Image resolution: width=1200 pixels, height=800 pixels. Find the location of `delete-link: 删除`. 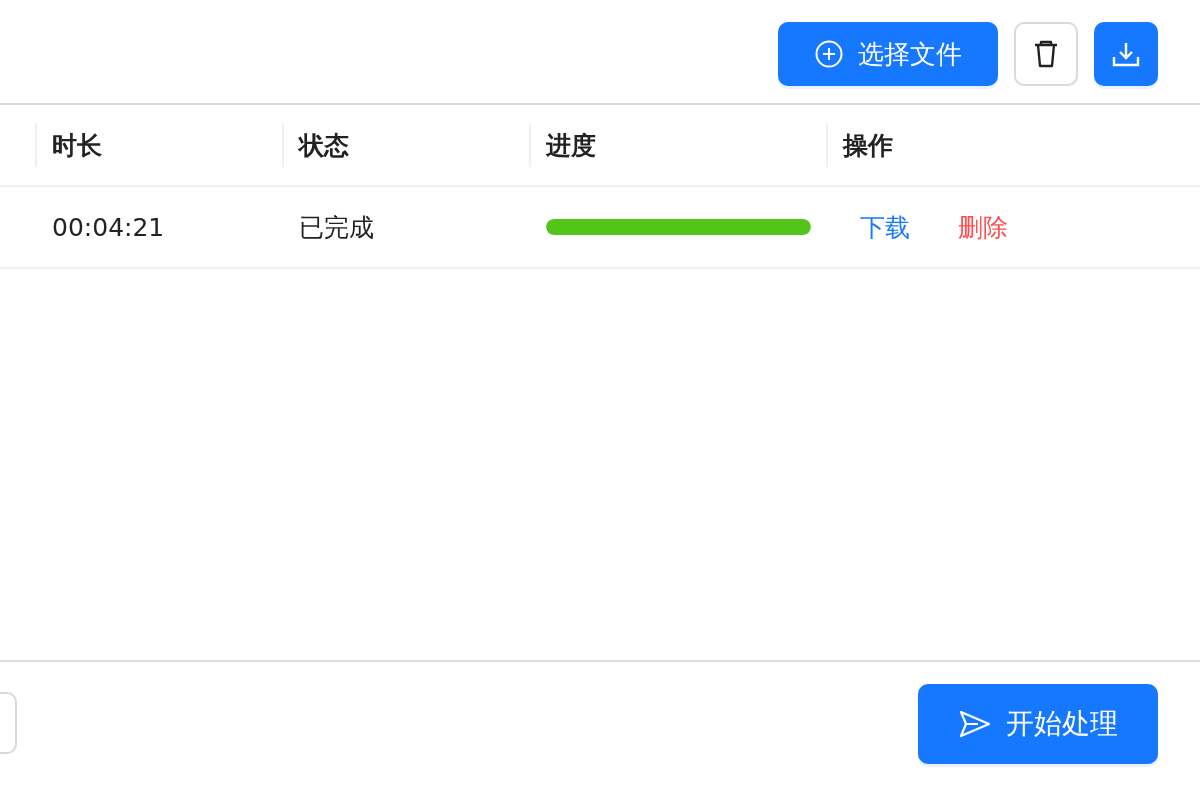

delete-link: 删除 is located at coordinates (983, 227).